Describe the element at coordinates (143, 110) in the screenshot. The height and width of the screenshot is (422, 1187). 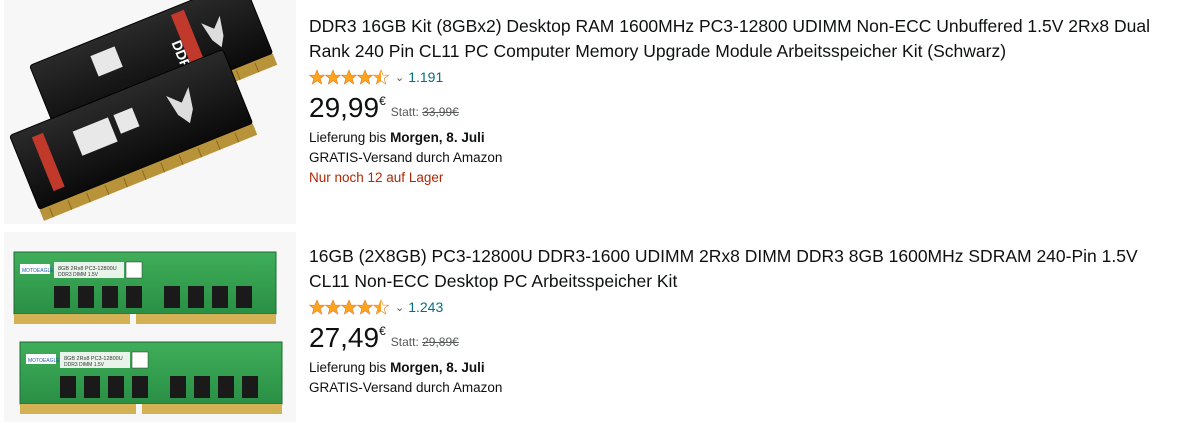
I see `black-ram-image: DDR3` at that location.